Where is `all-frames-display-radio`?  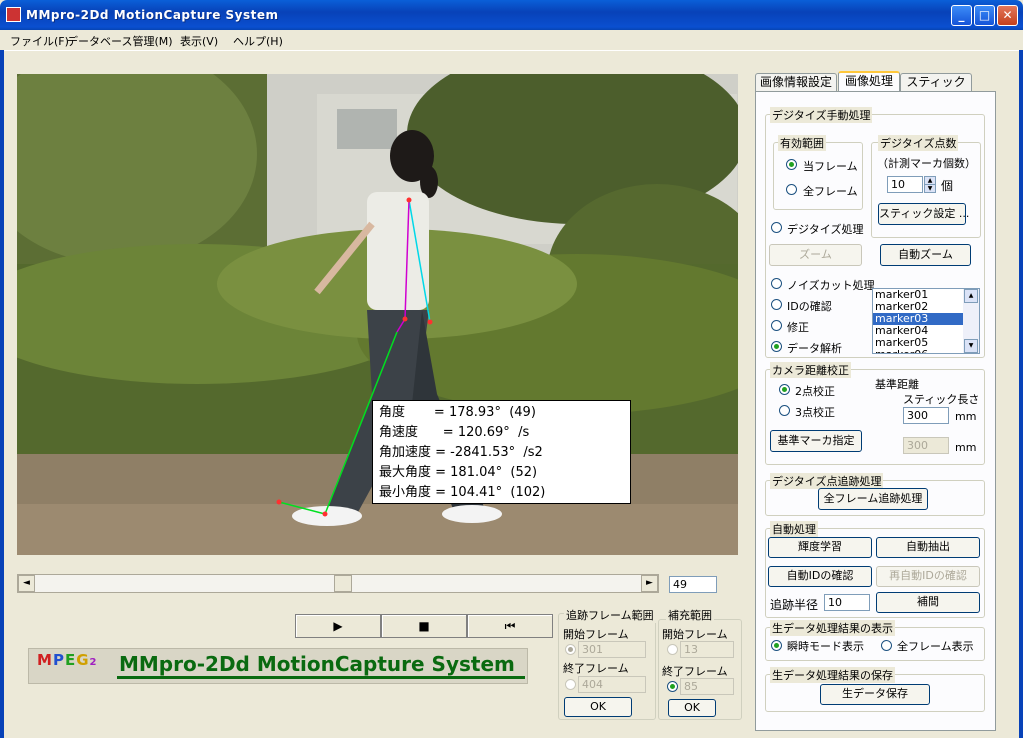 all-frames-display-radio is located at coordinates (886, 645).